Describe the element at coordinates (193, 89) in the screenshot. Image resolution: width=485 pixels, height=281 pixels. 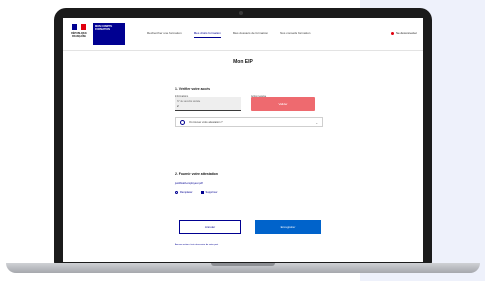
I see `section-1-title: 1. Vérifier votre accès` at that location.